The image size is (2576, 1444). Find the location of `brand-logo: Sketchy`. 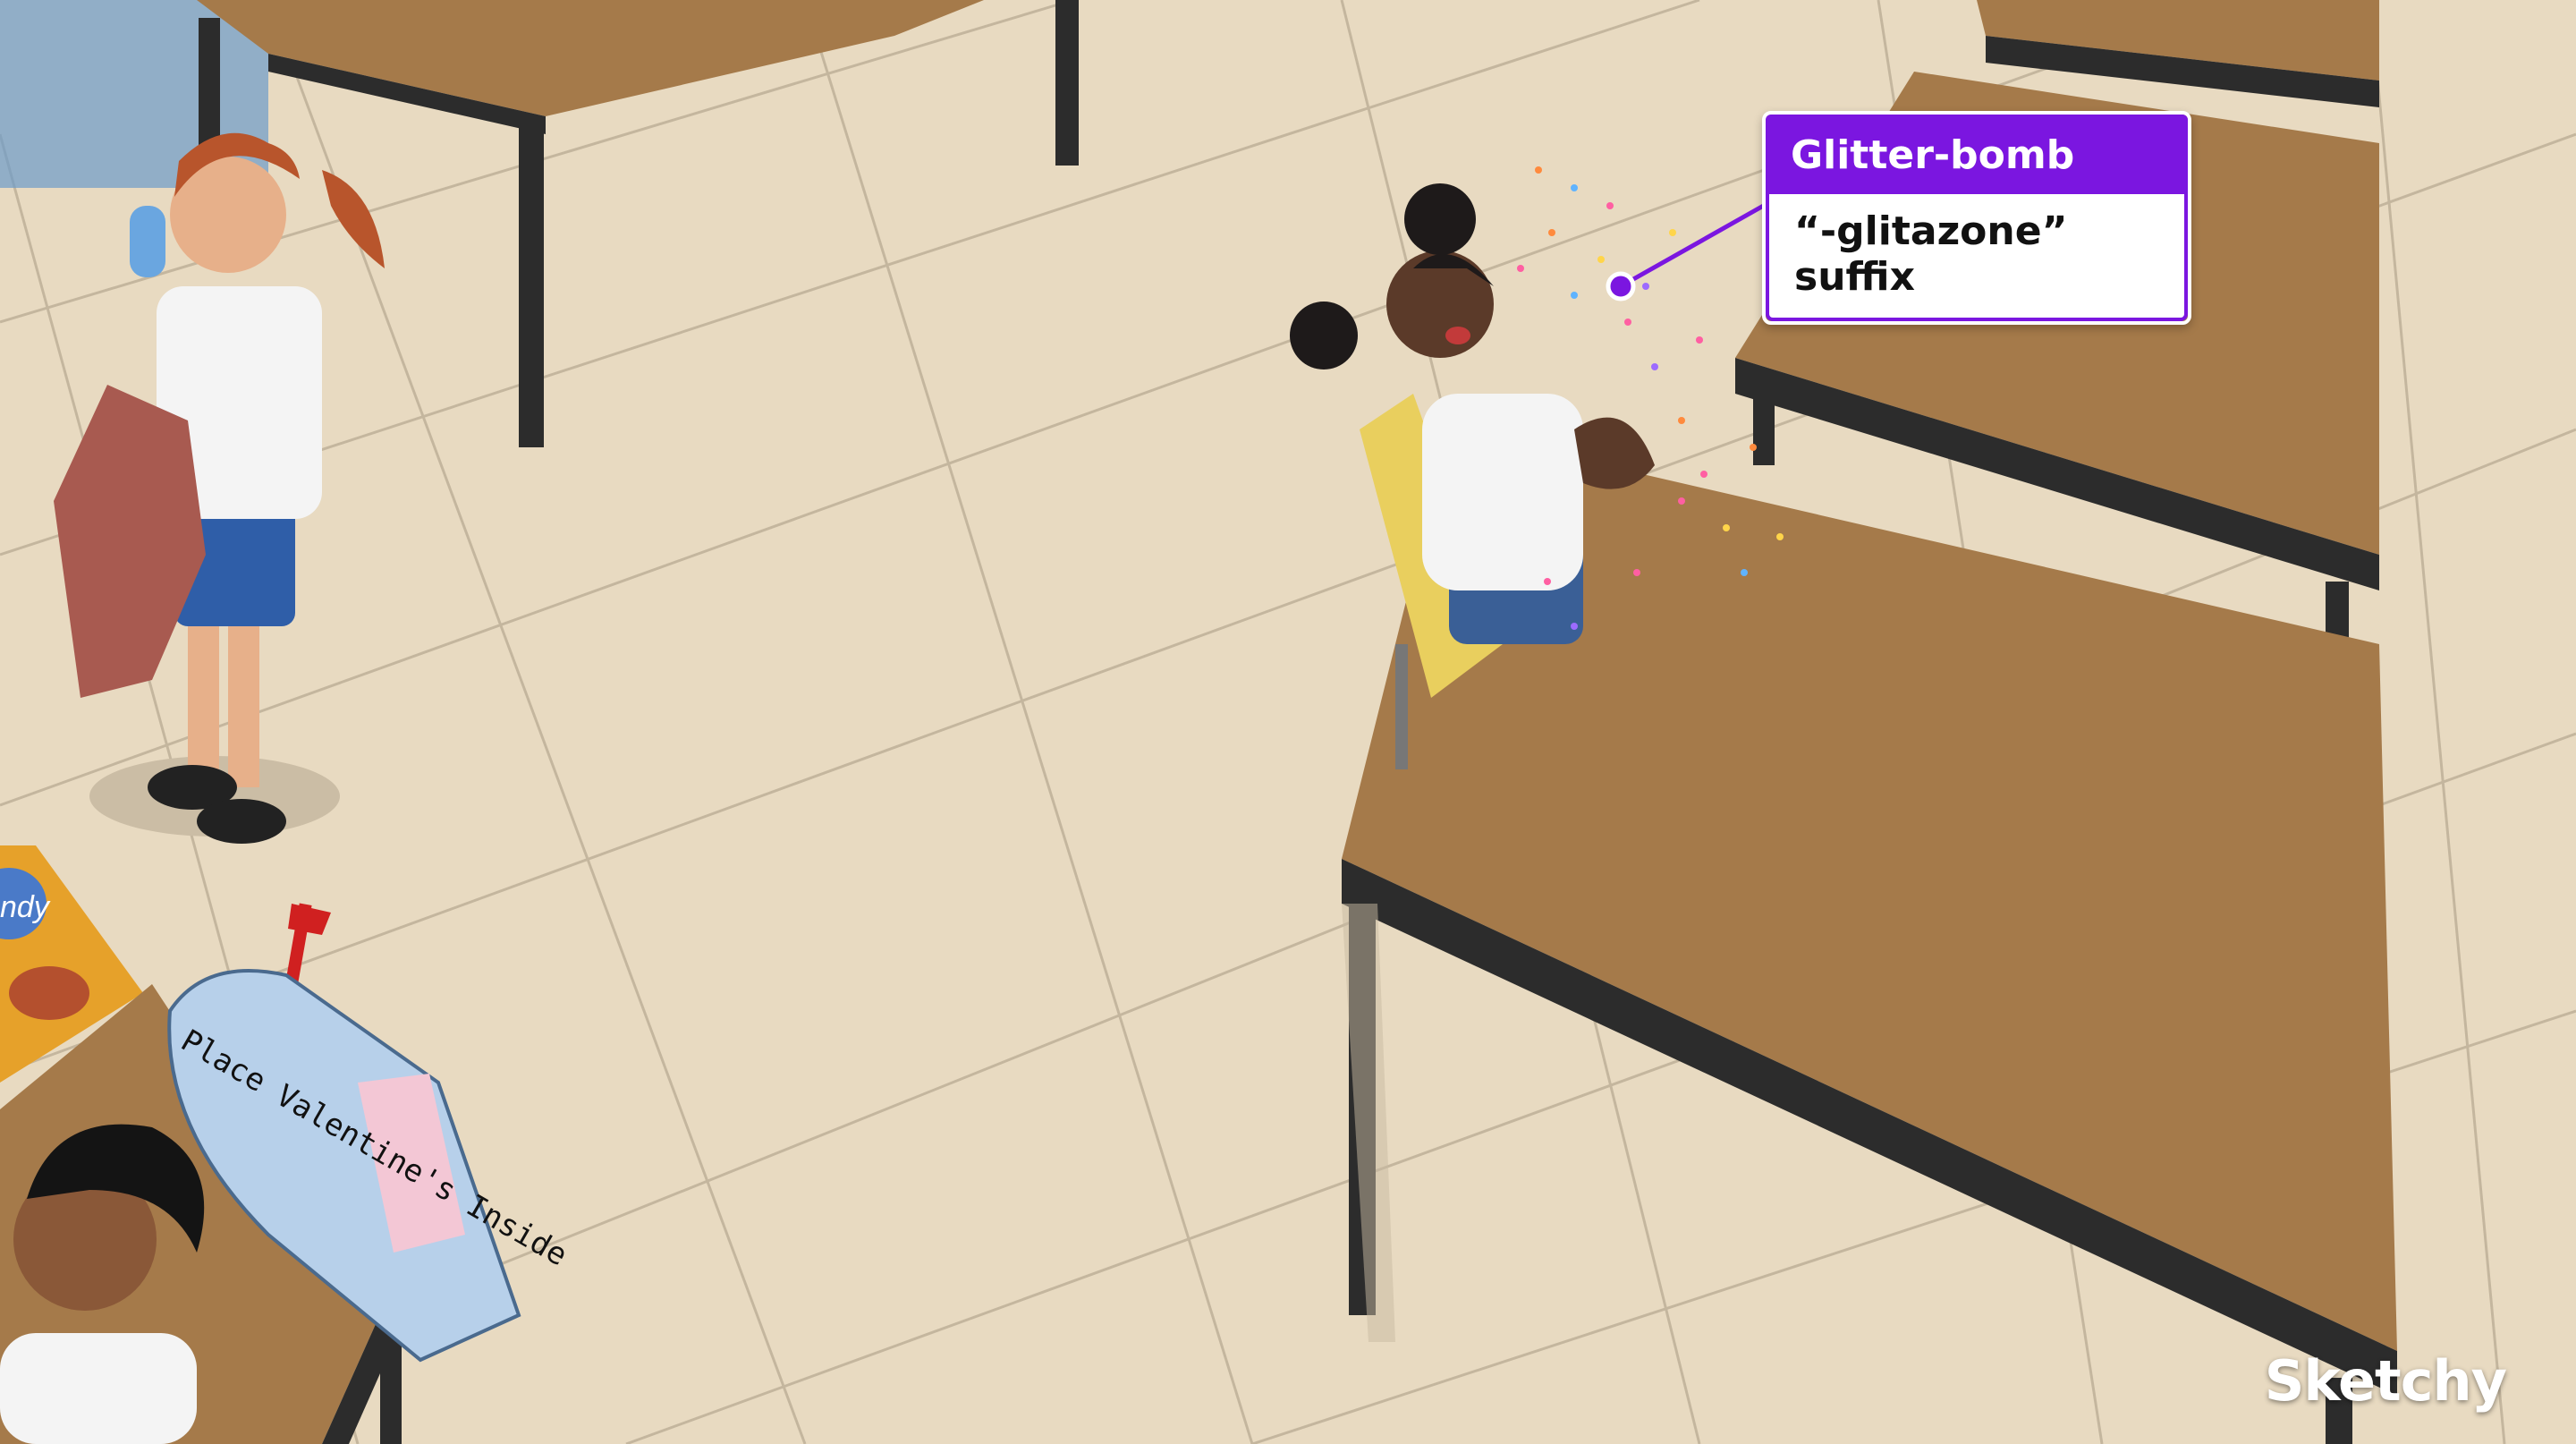

brand-logo: Sketchy is located at coordinates (2385, 1381).